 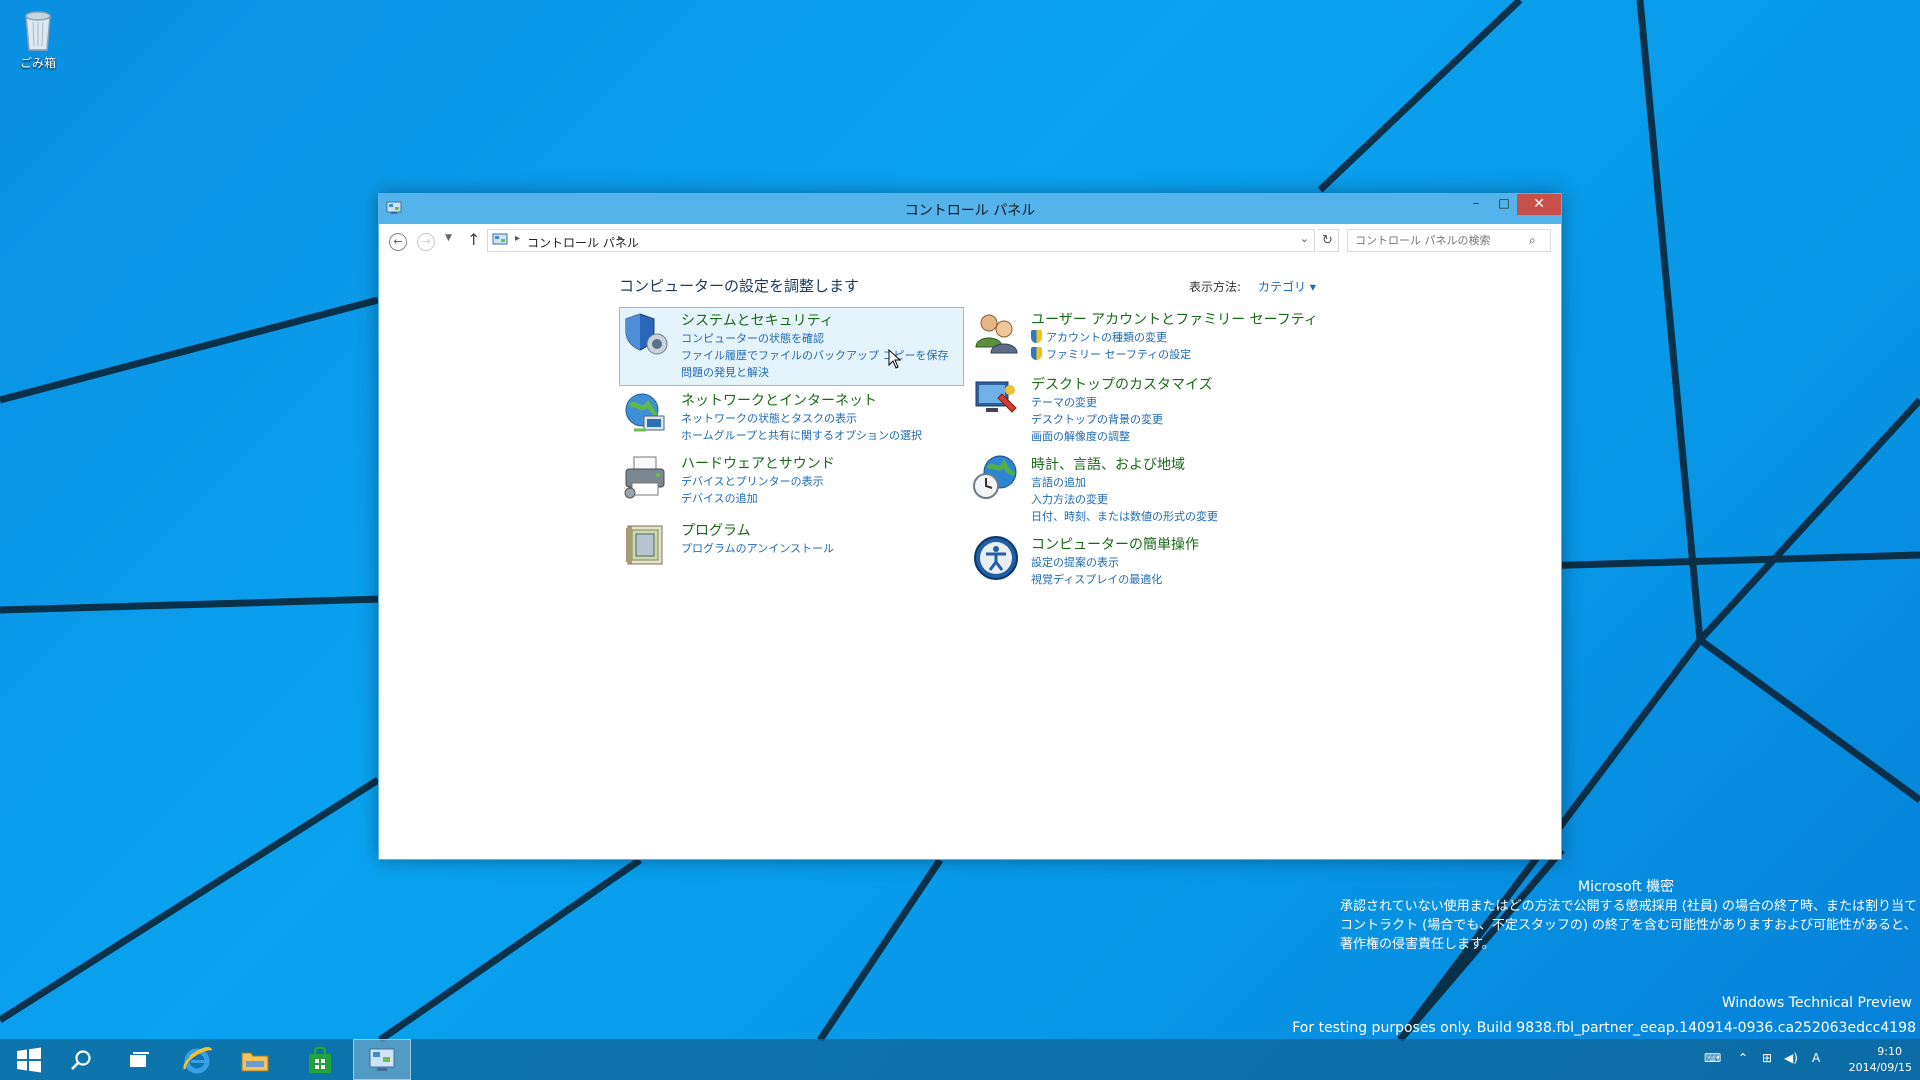 I want to click on search-icon, so click(x=81, y=1059).